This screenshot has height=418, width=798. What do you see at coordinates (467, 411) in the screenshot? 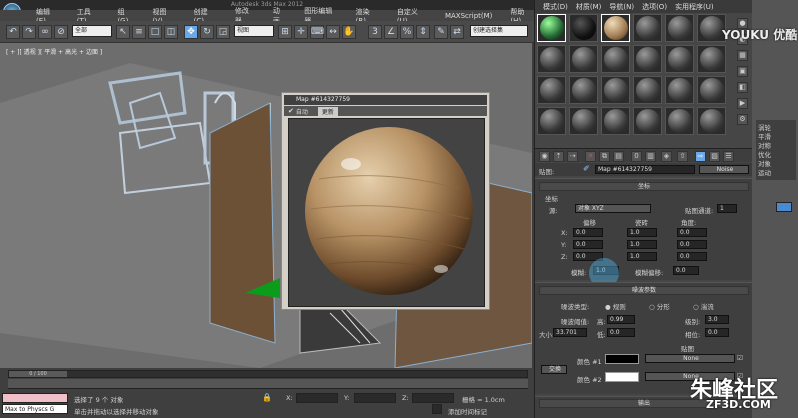
I see `add-time-tag: 添加时间标记` at bounding box center [467, 411].